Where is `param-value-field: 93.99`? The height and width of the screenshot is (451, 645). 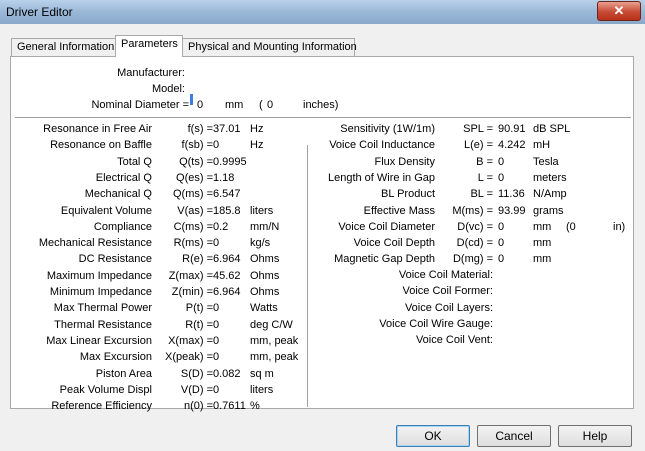
param-value-field: 93.99 is located at coordinates (512, 211).